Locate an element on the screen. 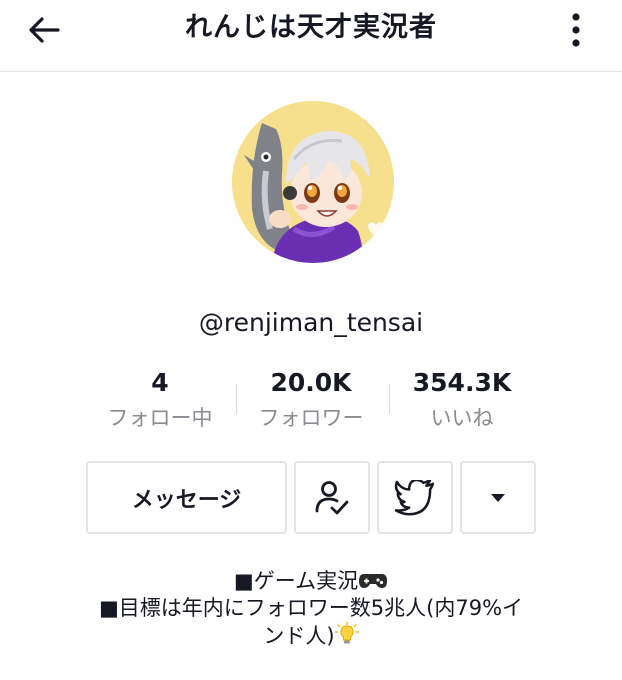  stat-followers: 20.0K フォロワー is located at coordinates (311, 400).